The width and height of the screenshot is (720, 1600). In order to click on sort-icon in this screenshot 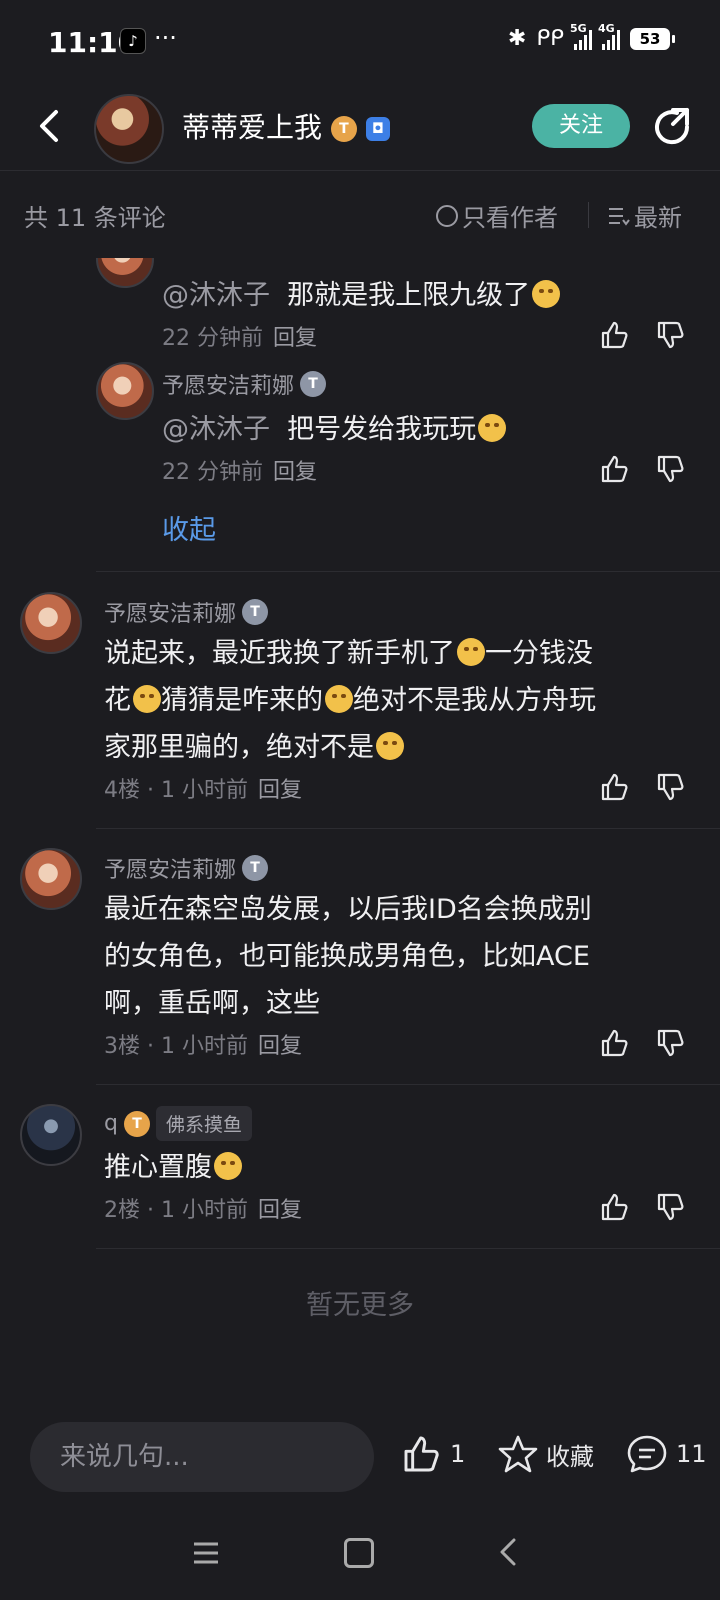, I will do `click(619, 216)`.